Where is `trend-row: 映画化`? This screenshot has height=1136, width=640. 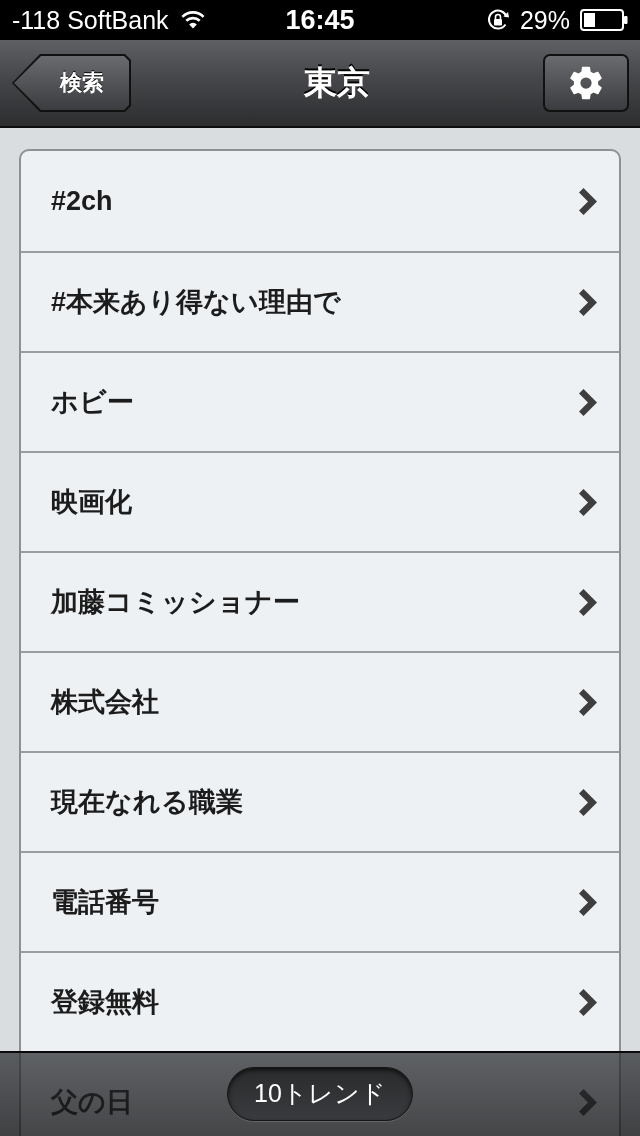
trend-row: 映画化 is located at coordinates (320, 501).